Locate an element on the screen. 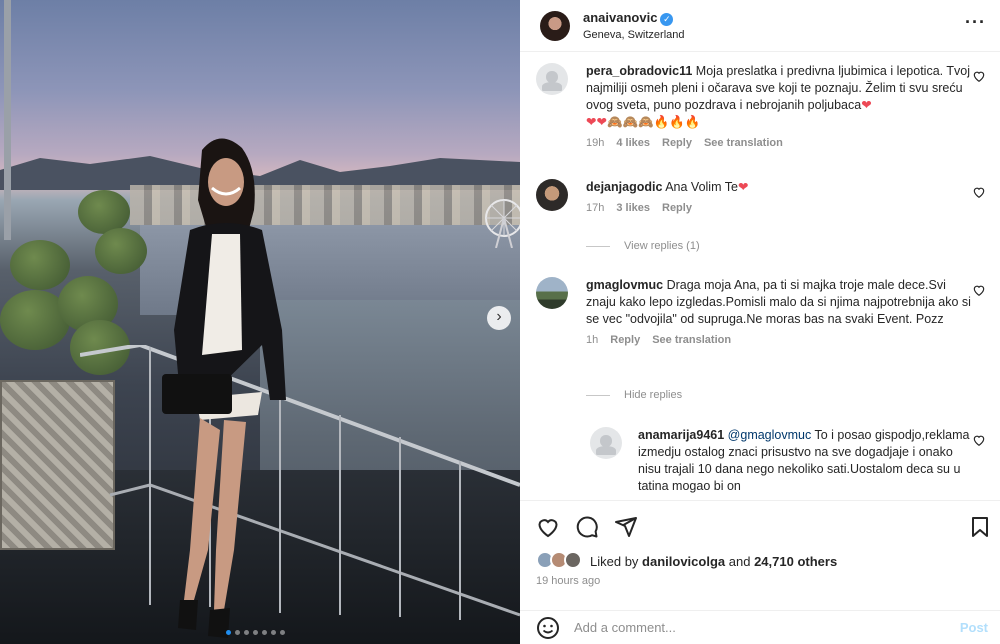  liked-by-conjunction: and is located at coordinates (739, 561).